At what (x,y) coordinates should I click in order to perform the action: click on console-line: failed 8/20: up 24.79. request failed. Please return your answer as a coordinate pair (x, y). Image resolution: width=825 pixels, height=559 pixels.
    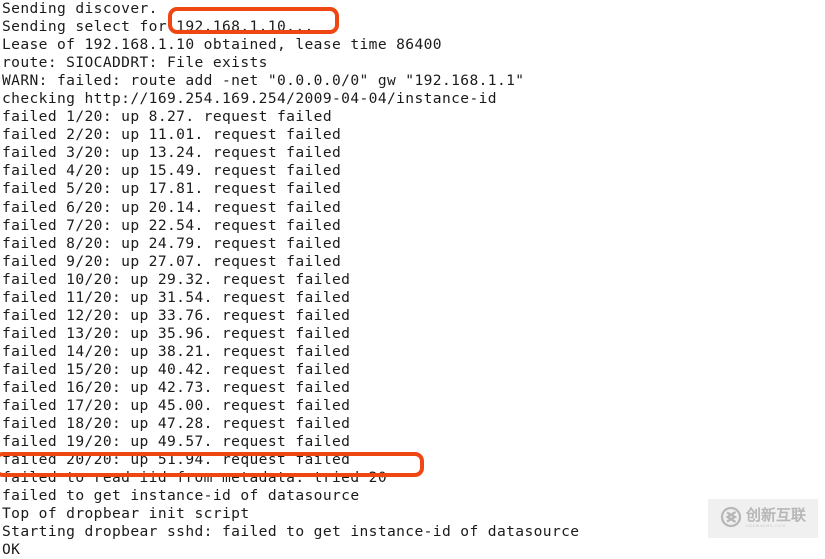
    Looking at the image, I should click on (172, 243).